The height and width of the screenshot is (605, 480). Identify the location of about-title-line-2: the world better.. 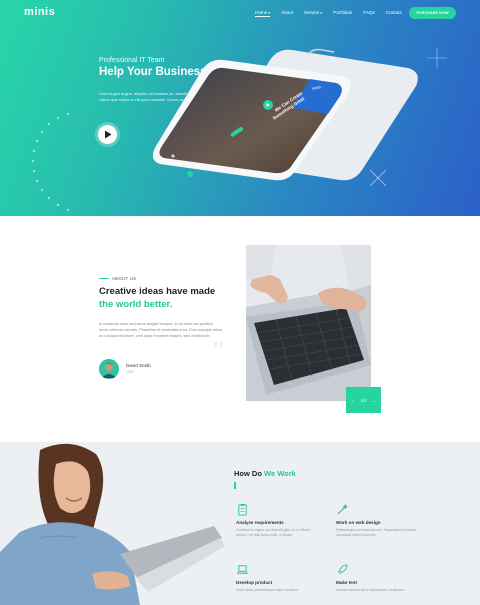
(136, 304).